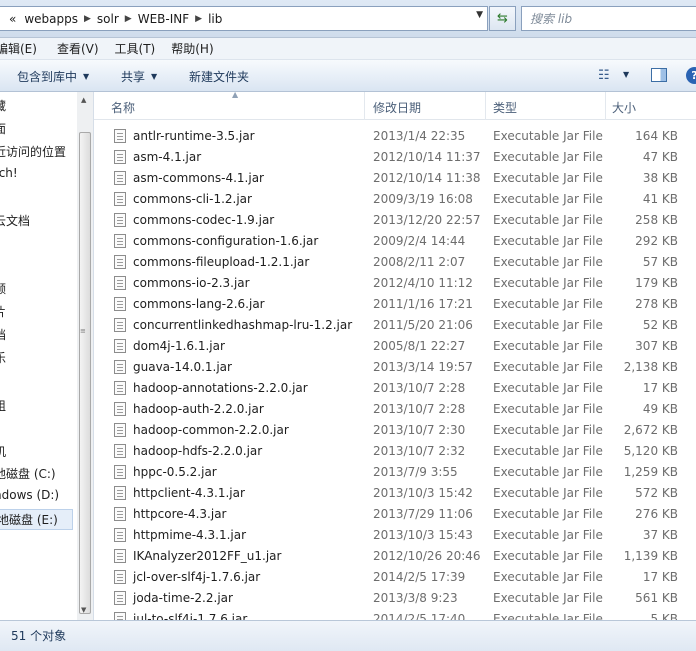  Describe the element at coordinates (348, 49) in the screenshot. I see `menu-bar: 编辑(E) 查看(V) 工具(T) 帮助(H)` at that location.